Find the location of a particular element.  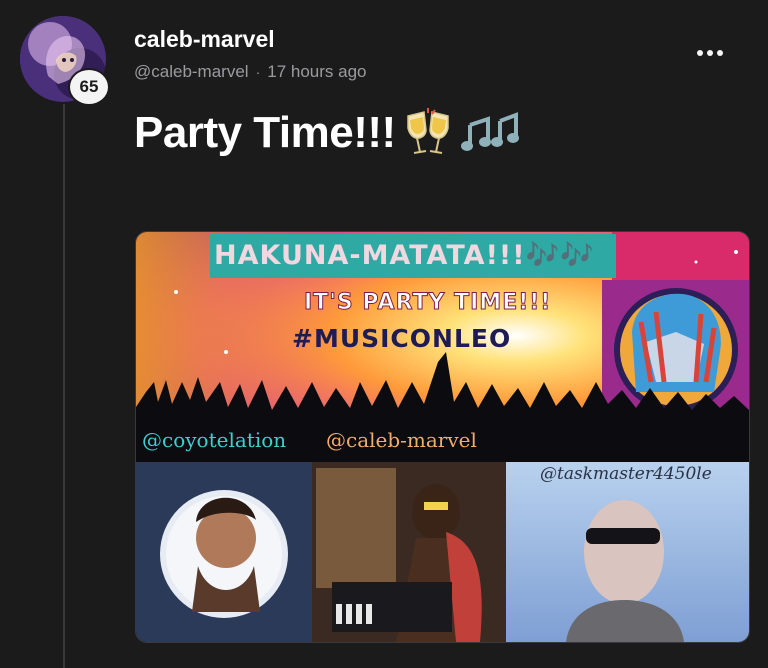

author-username: caleb-marvel is located at coordinates (204, 39).